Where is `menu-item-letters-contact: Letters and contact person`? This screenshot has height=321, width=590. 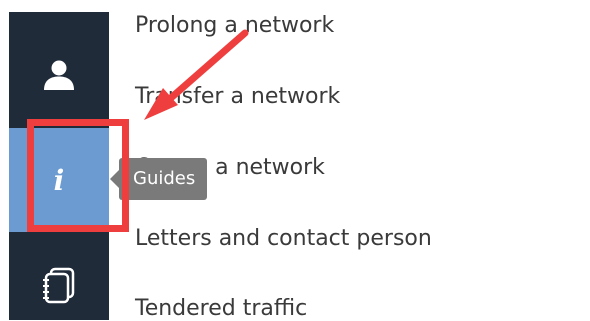
menu-item-letters-contact: Letters and contact person is located at coordinates (283, 238).